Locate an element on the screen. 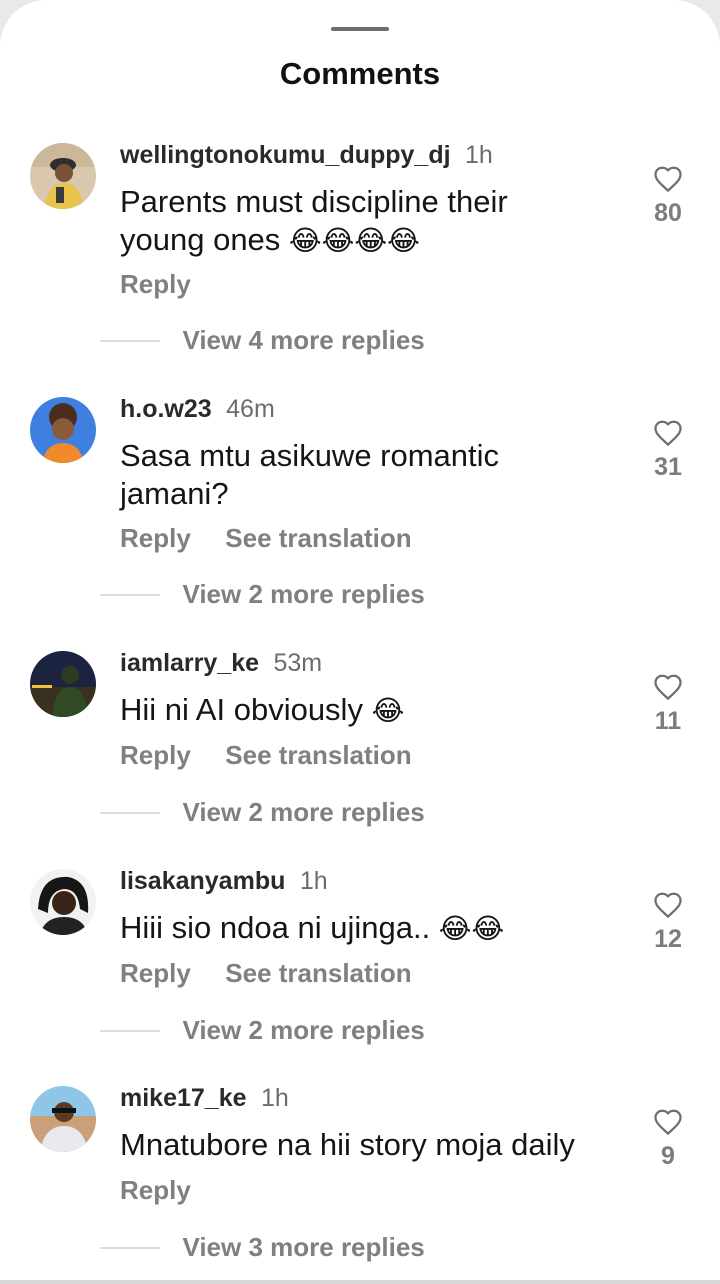  view-replies: View 3 more replies is located at coordinates (262, 1247).